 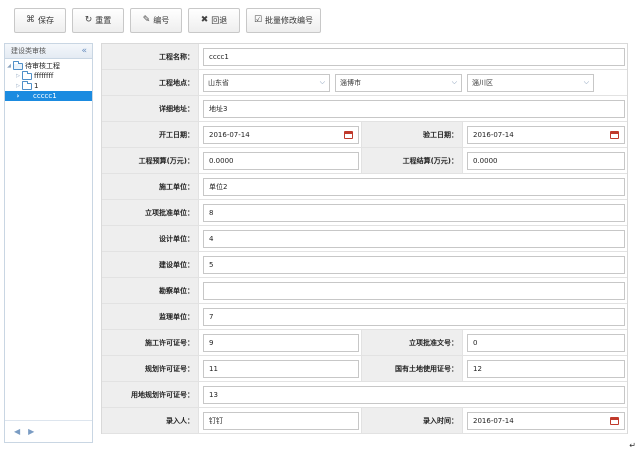 What do you see at coordinates (289, 20) in the screenshot?
I see `batch-edit-number-label: 批量修改编号` at bounding box center [289, 20].